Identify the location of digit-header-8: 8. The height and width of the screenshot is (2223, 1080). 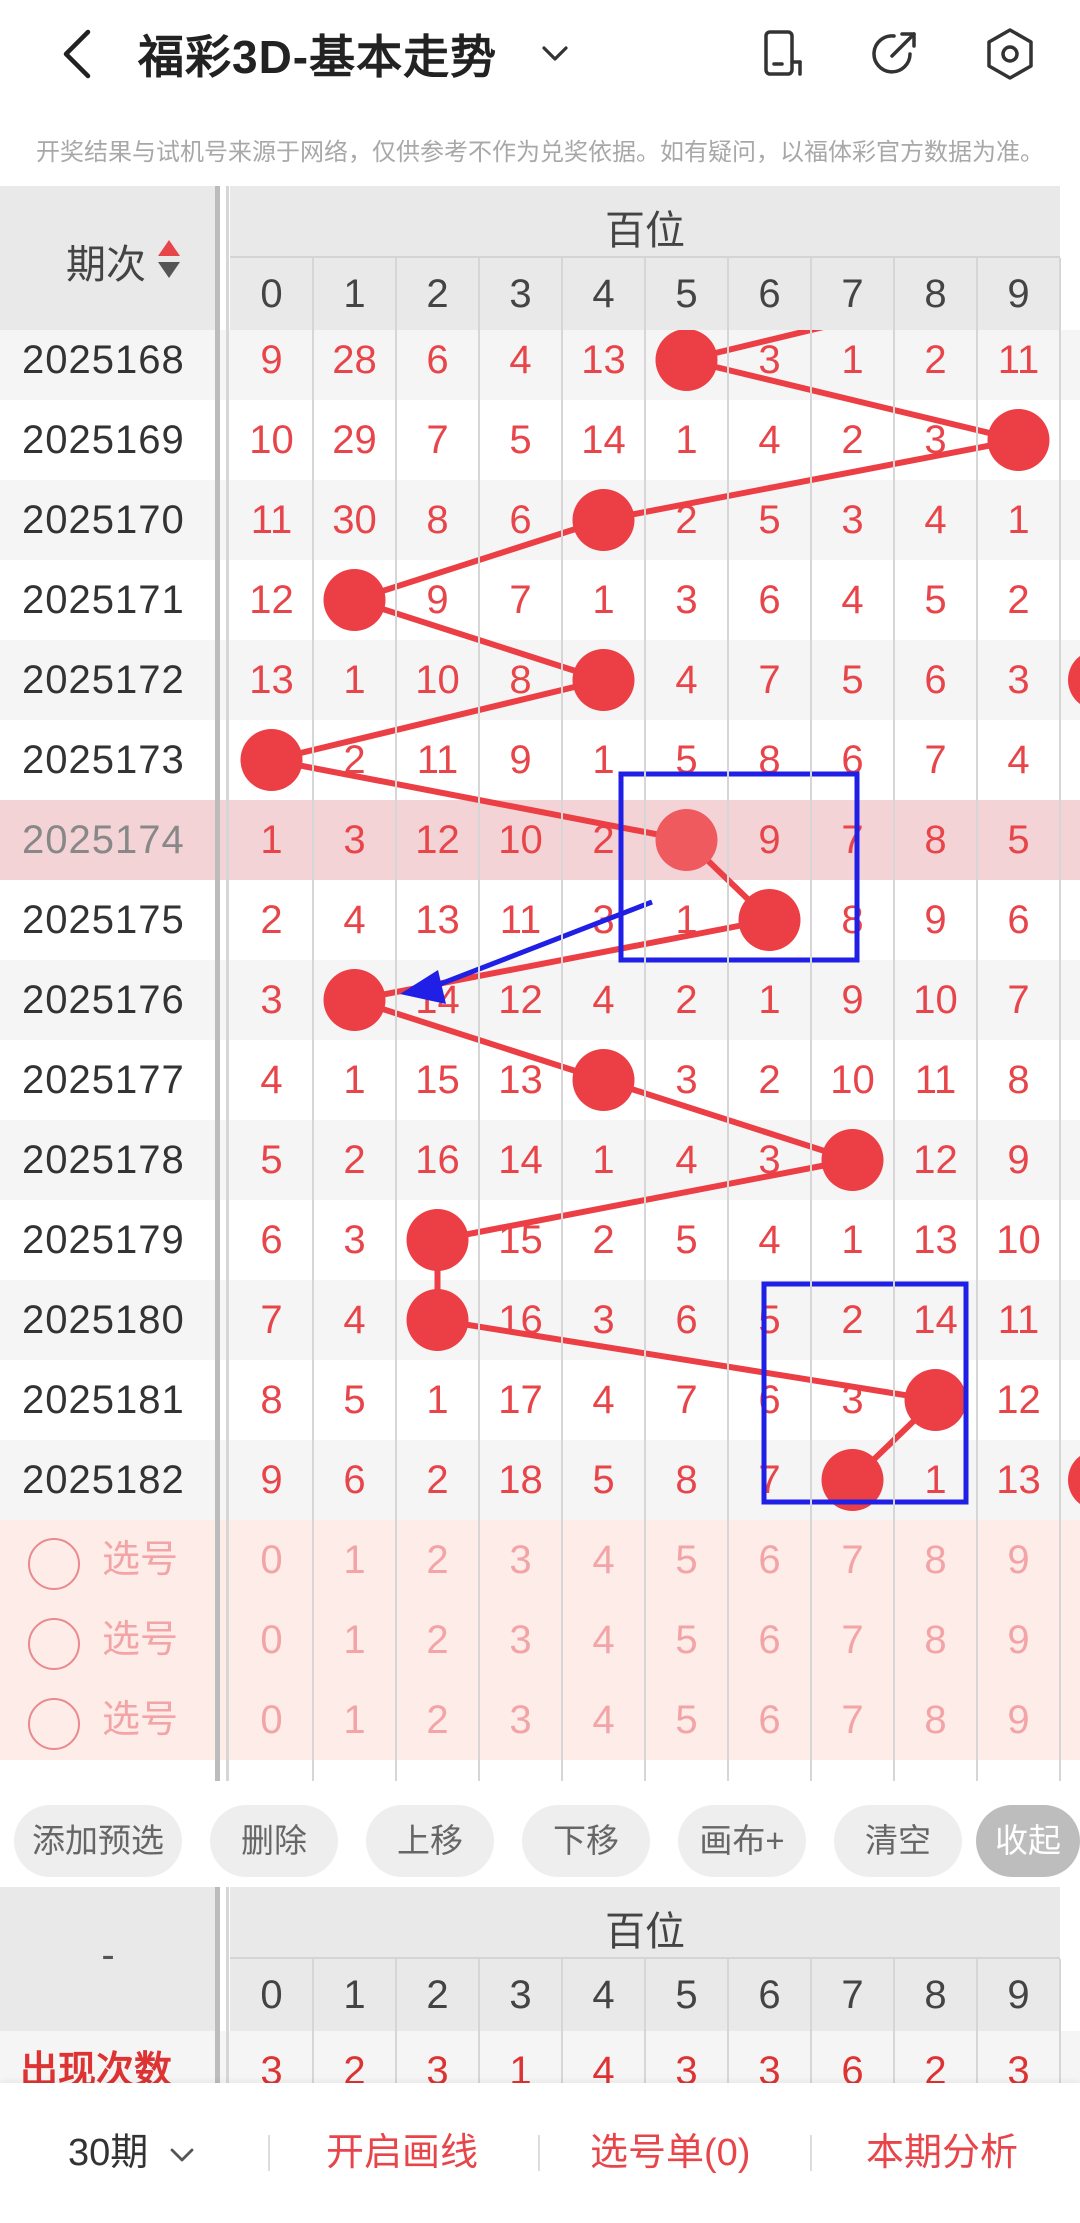
(935, 294).